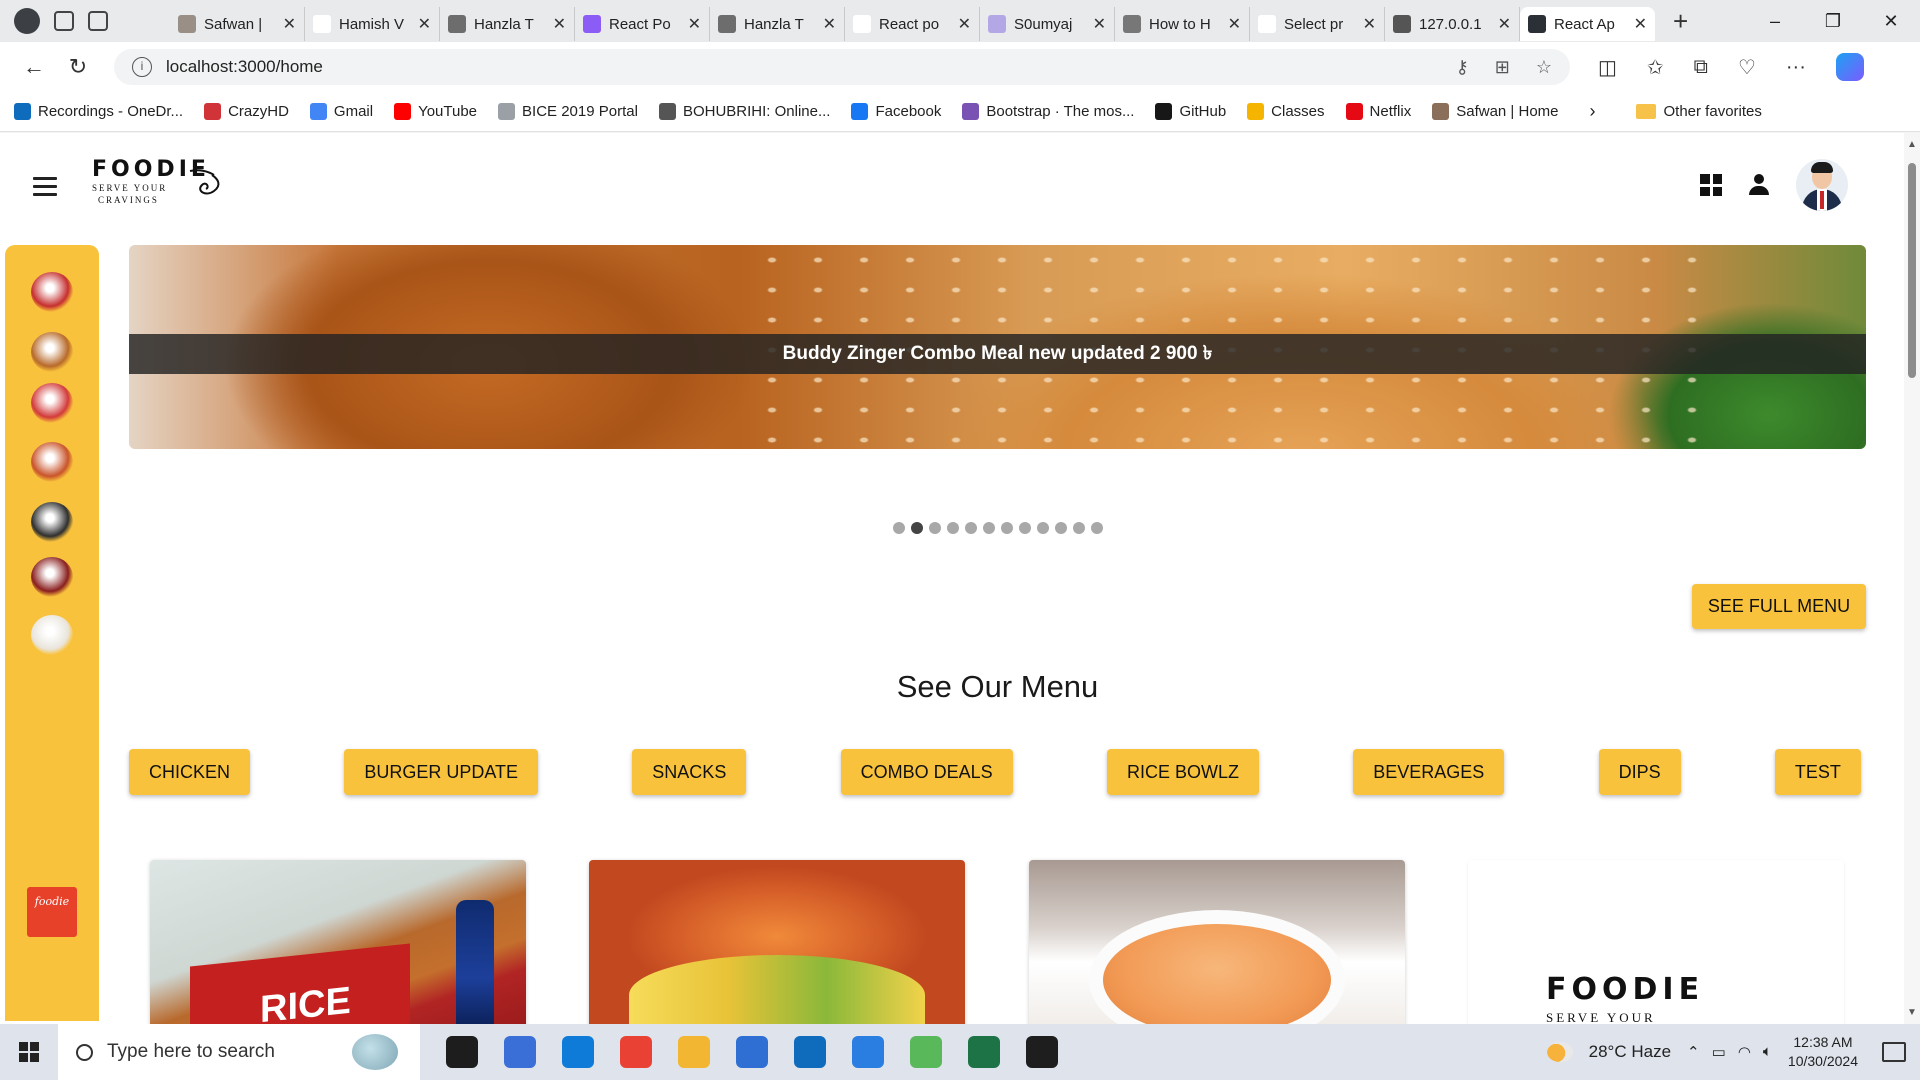 This screenshot has width=1920, height=1080. I want to click on back-arrow-icon: ←, so click(34, 67).